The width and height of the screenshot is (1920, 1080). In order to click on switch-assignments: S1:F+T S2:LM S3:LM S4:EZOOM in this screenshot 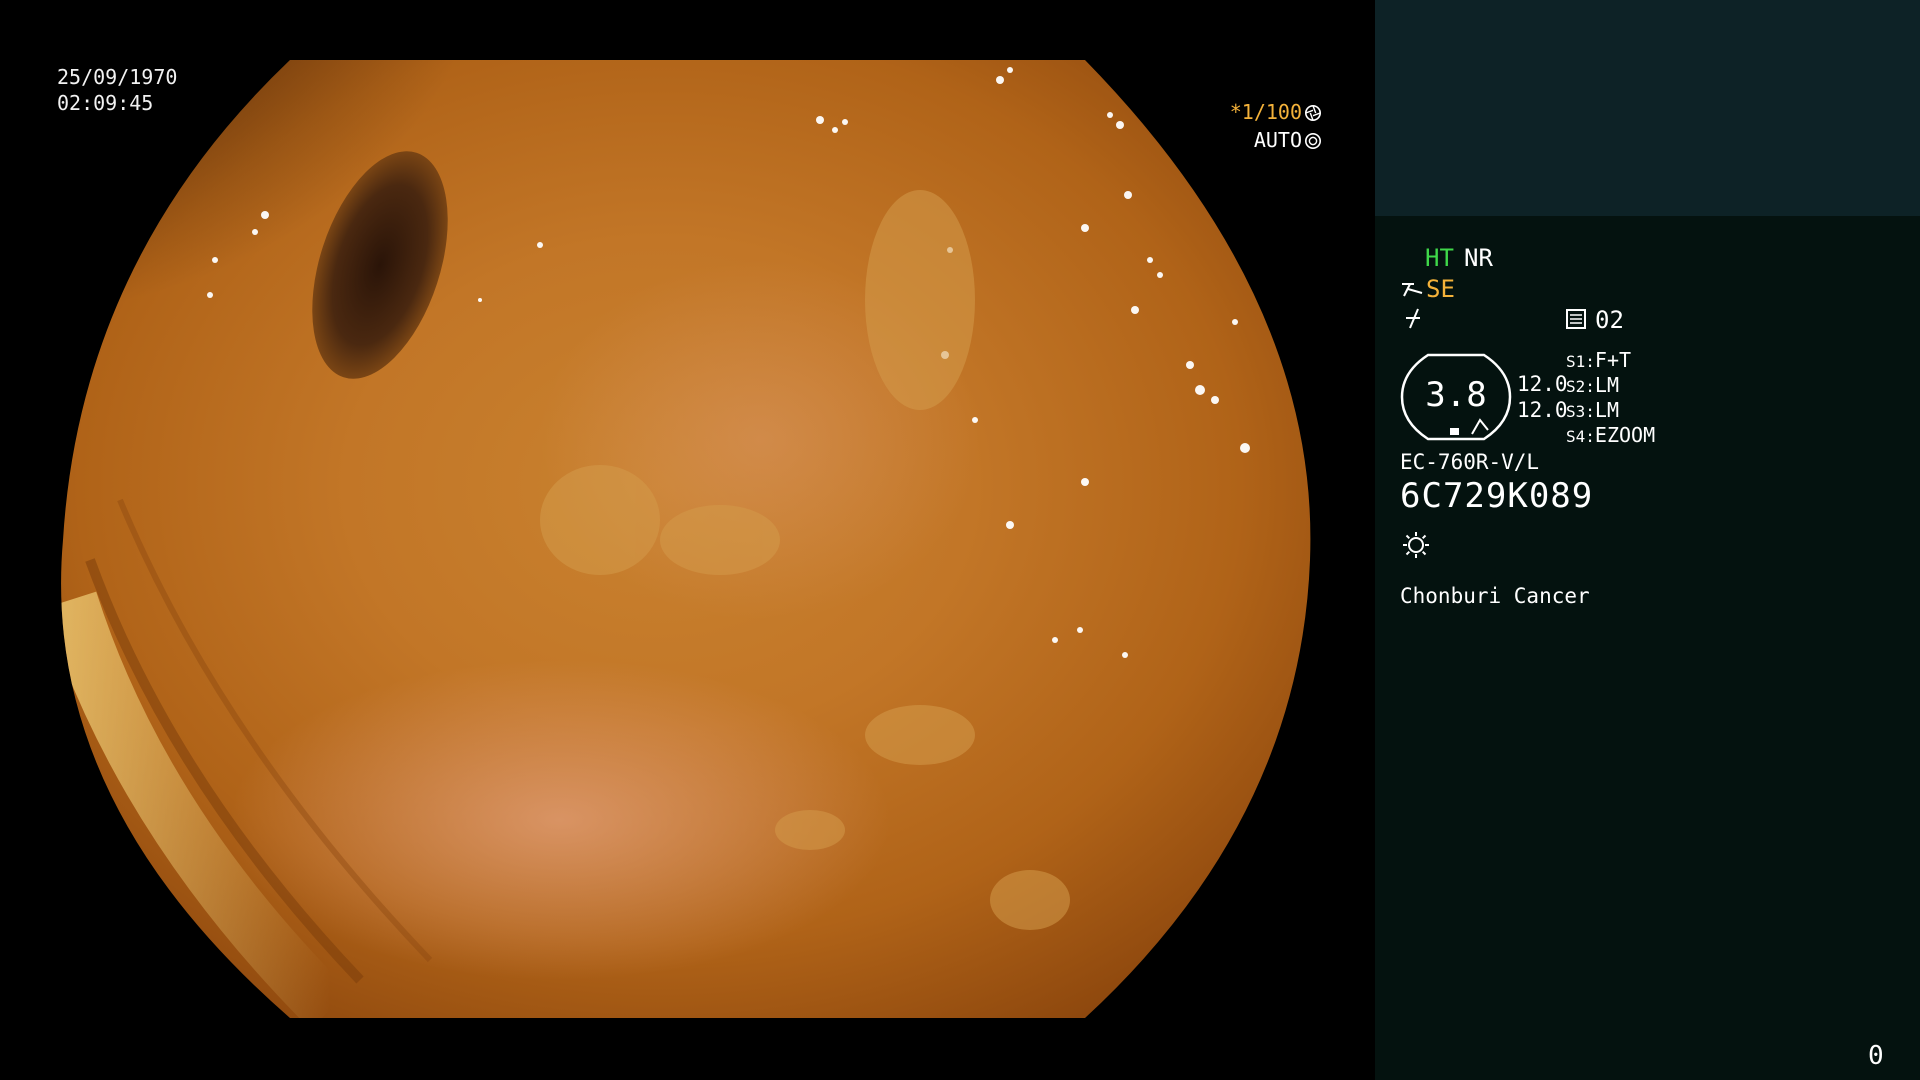, I will do `click(1610, 398)`.